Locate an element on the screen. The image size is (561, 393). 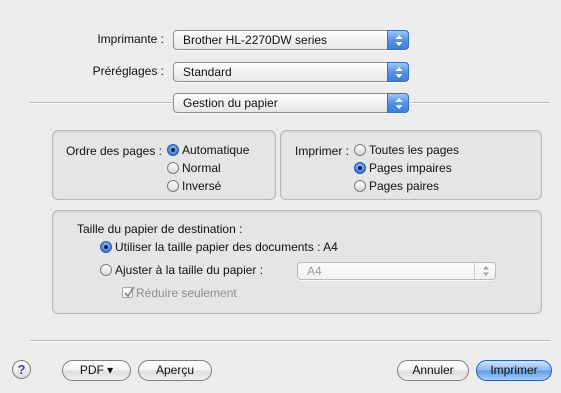
page-order-option: Normal is located at coordinates (194, 168).